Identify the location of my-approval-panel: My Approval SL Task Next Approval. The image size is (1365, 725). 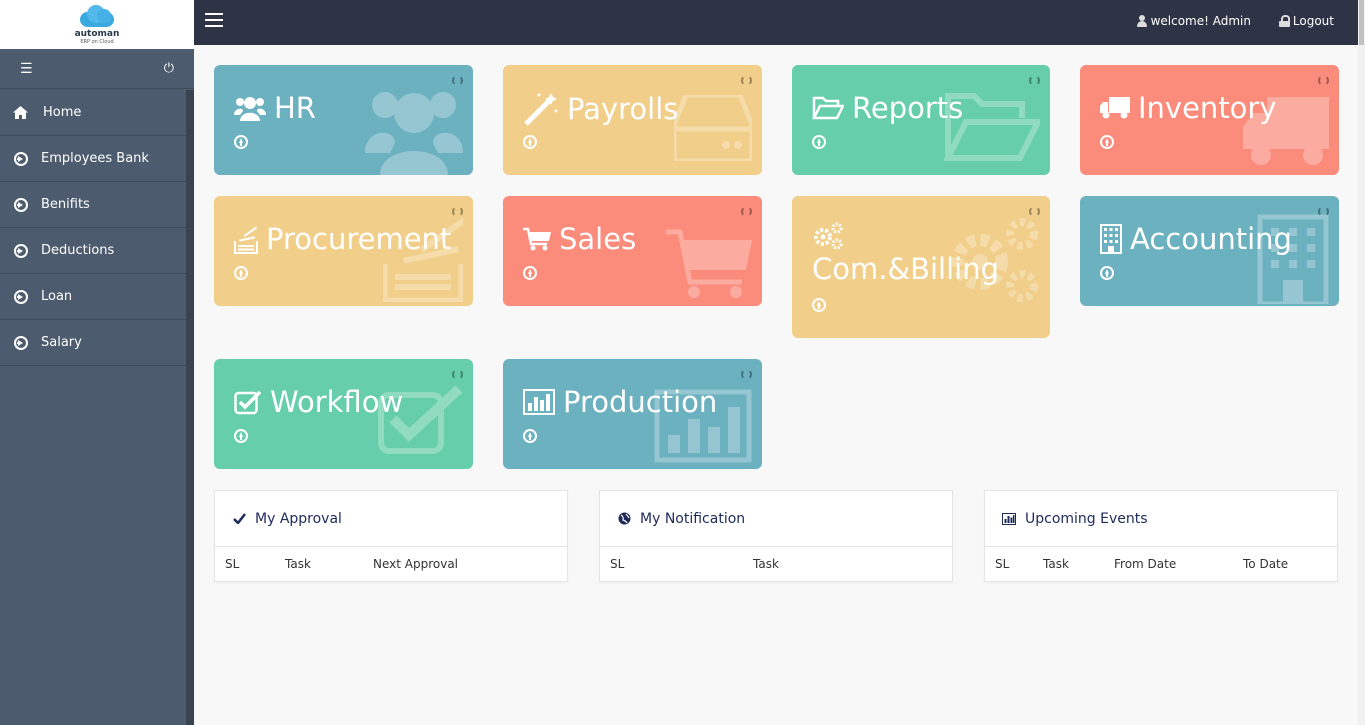
(391, 536).